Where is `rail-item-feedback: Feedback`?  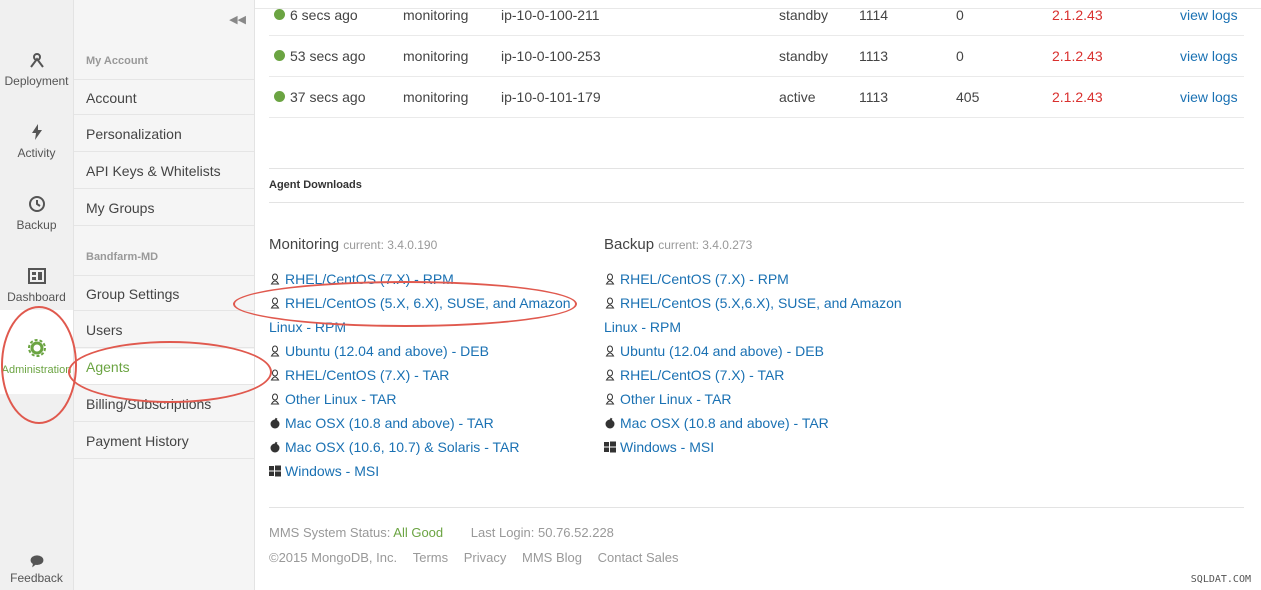
rail-item-feedback: Feedback is located at coordinates (36, 569).